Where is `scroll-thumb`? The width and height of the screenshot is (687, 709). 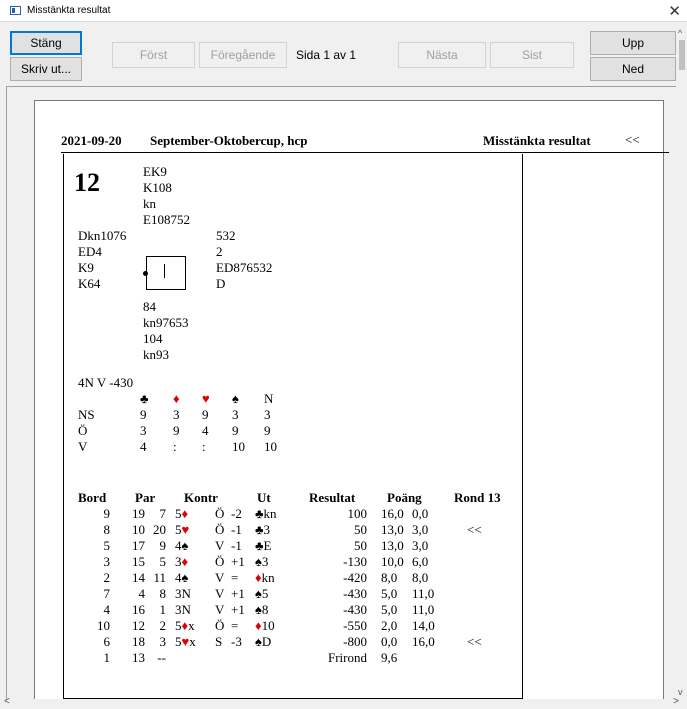 scroll-thumb is located at coordinates (682, 55).